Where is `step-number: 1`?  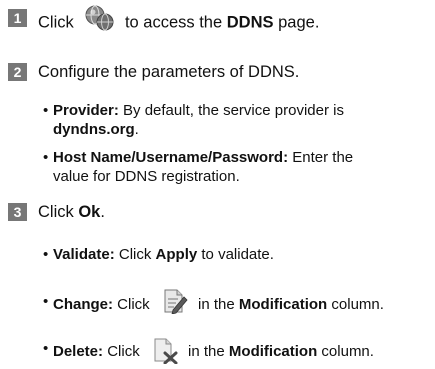 step-number: 1 is located at coordinates (17, 18).